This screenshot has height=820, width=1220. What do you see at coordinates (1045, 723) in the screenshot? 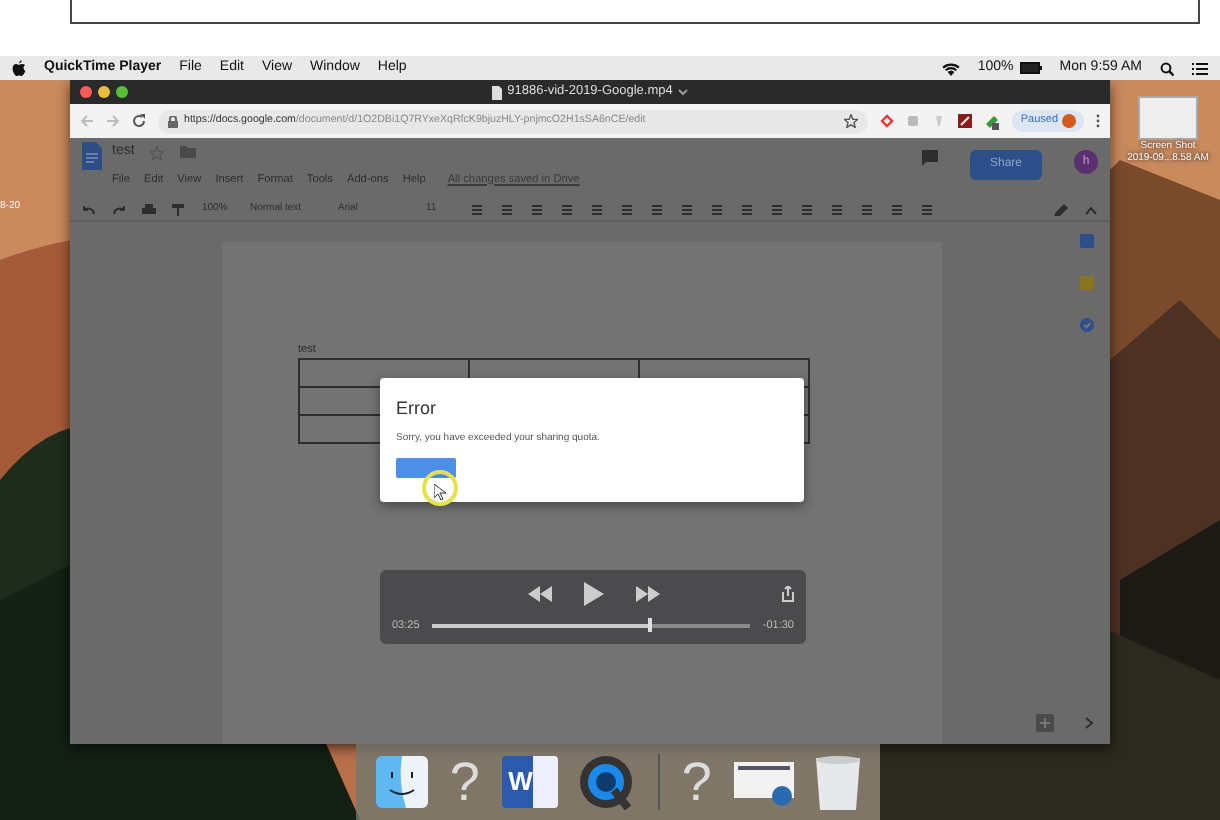
I see `explore-icon` at bounding box center [1045, 723].